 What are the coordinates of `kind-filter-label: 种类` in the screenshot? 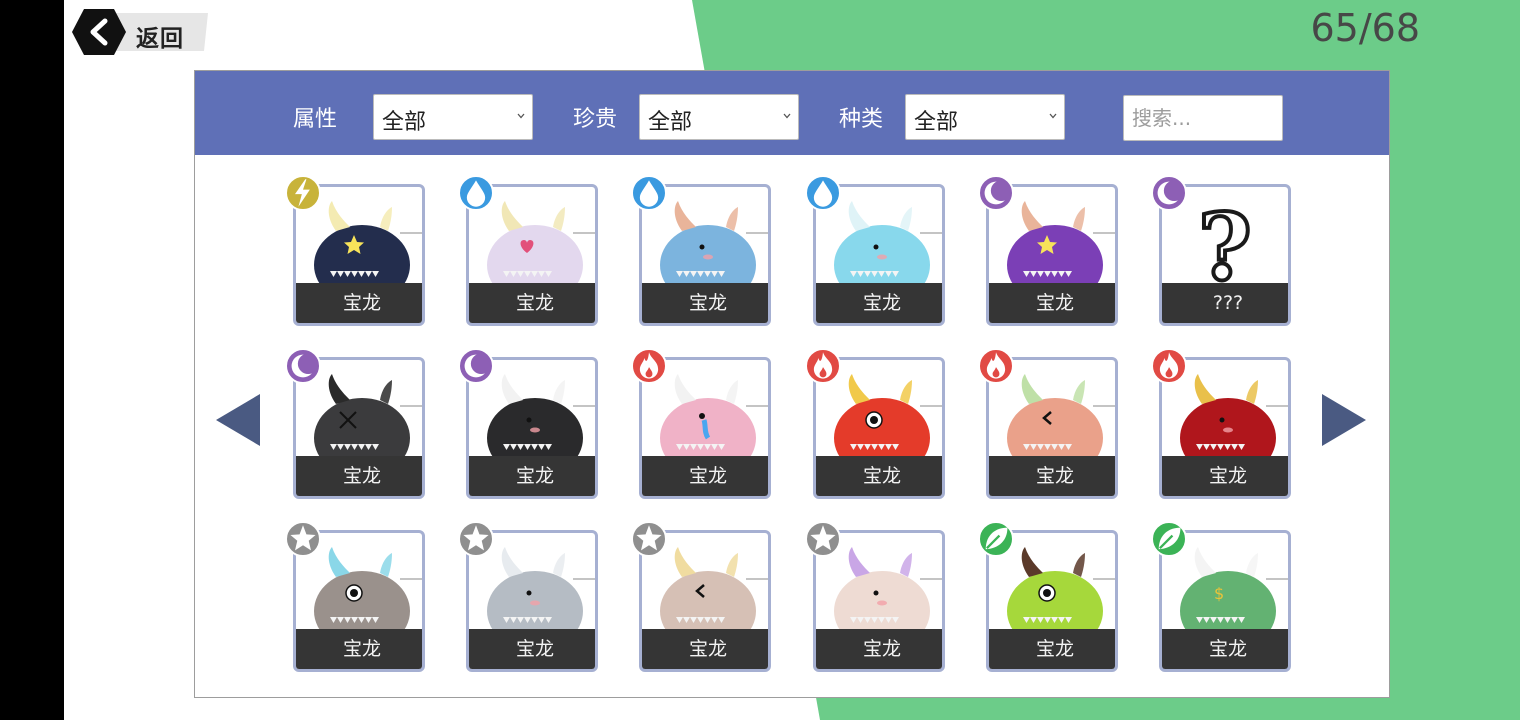 It's located at (861, 119).